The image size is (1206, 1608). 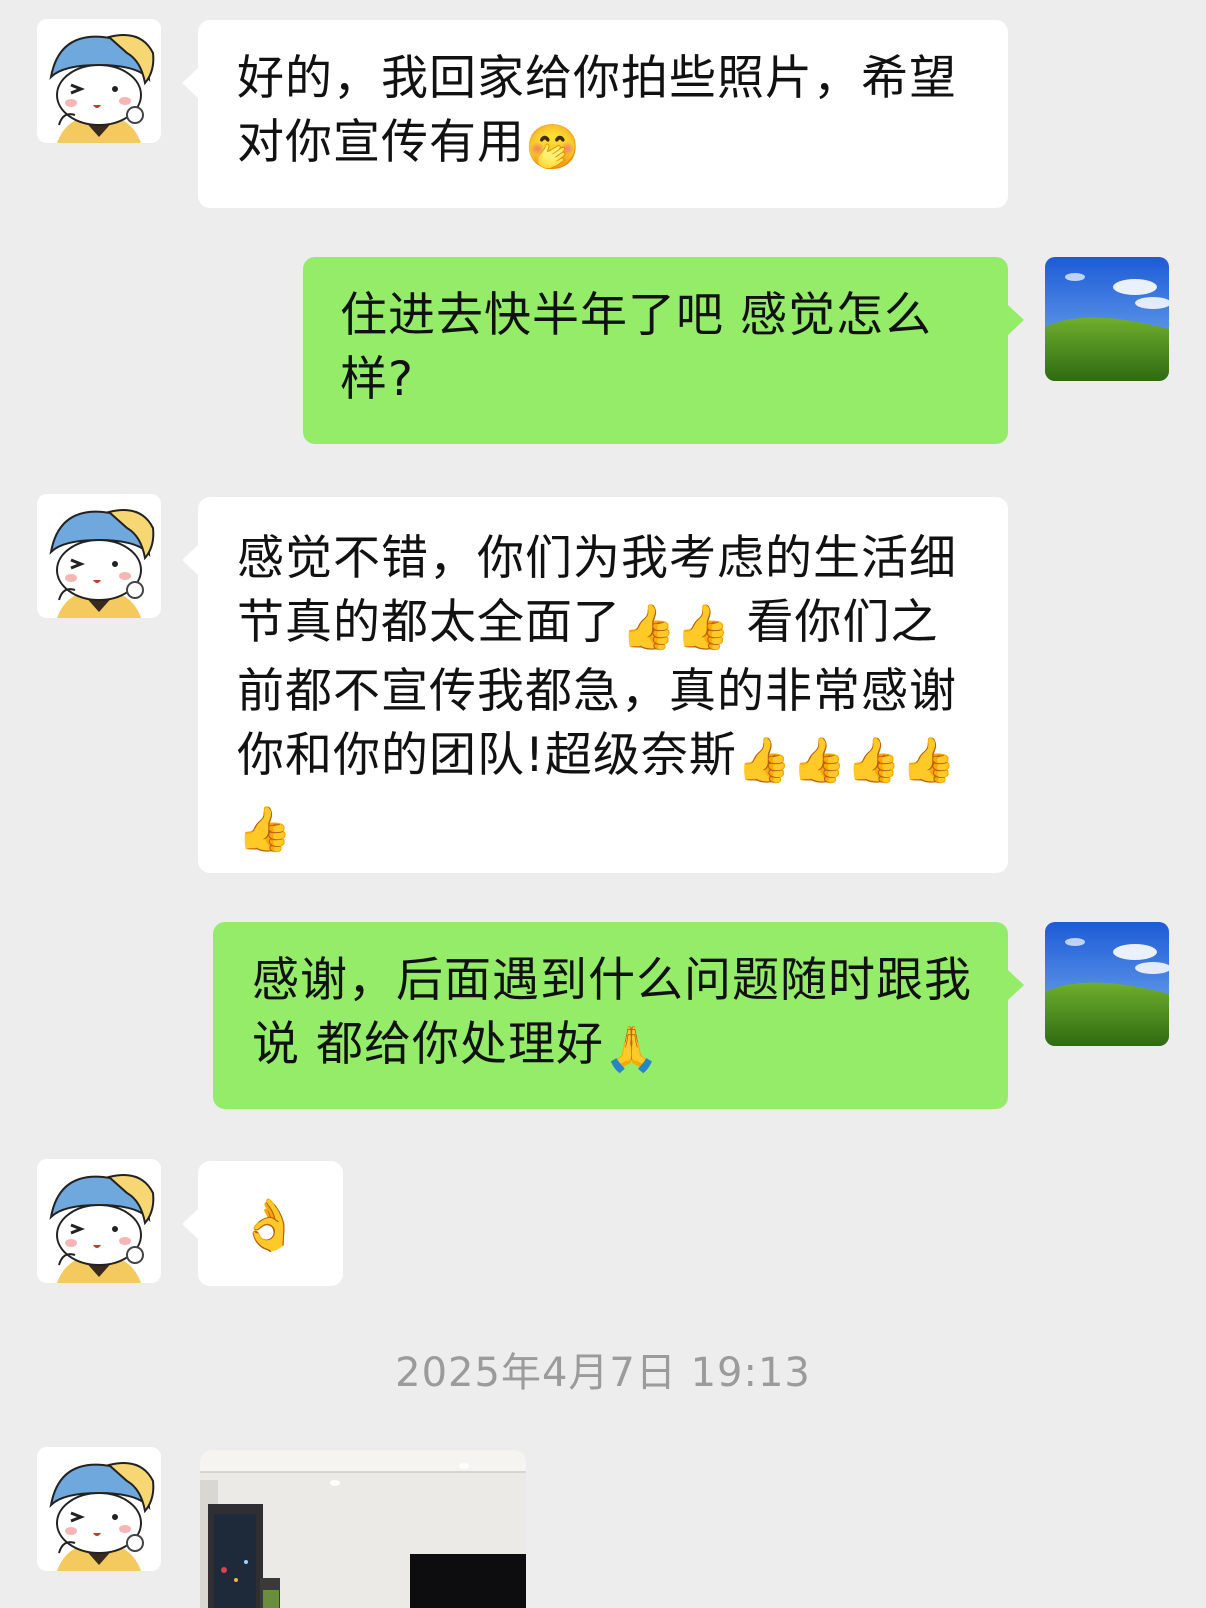 I want to click on folded-hands-emoji-icon: 🙏, so click(x=631, y=1049).